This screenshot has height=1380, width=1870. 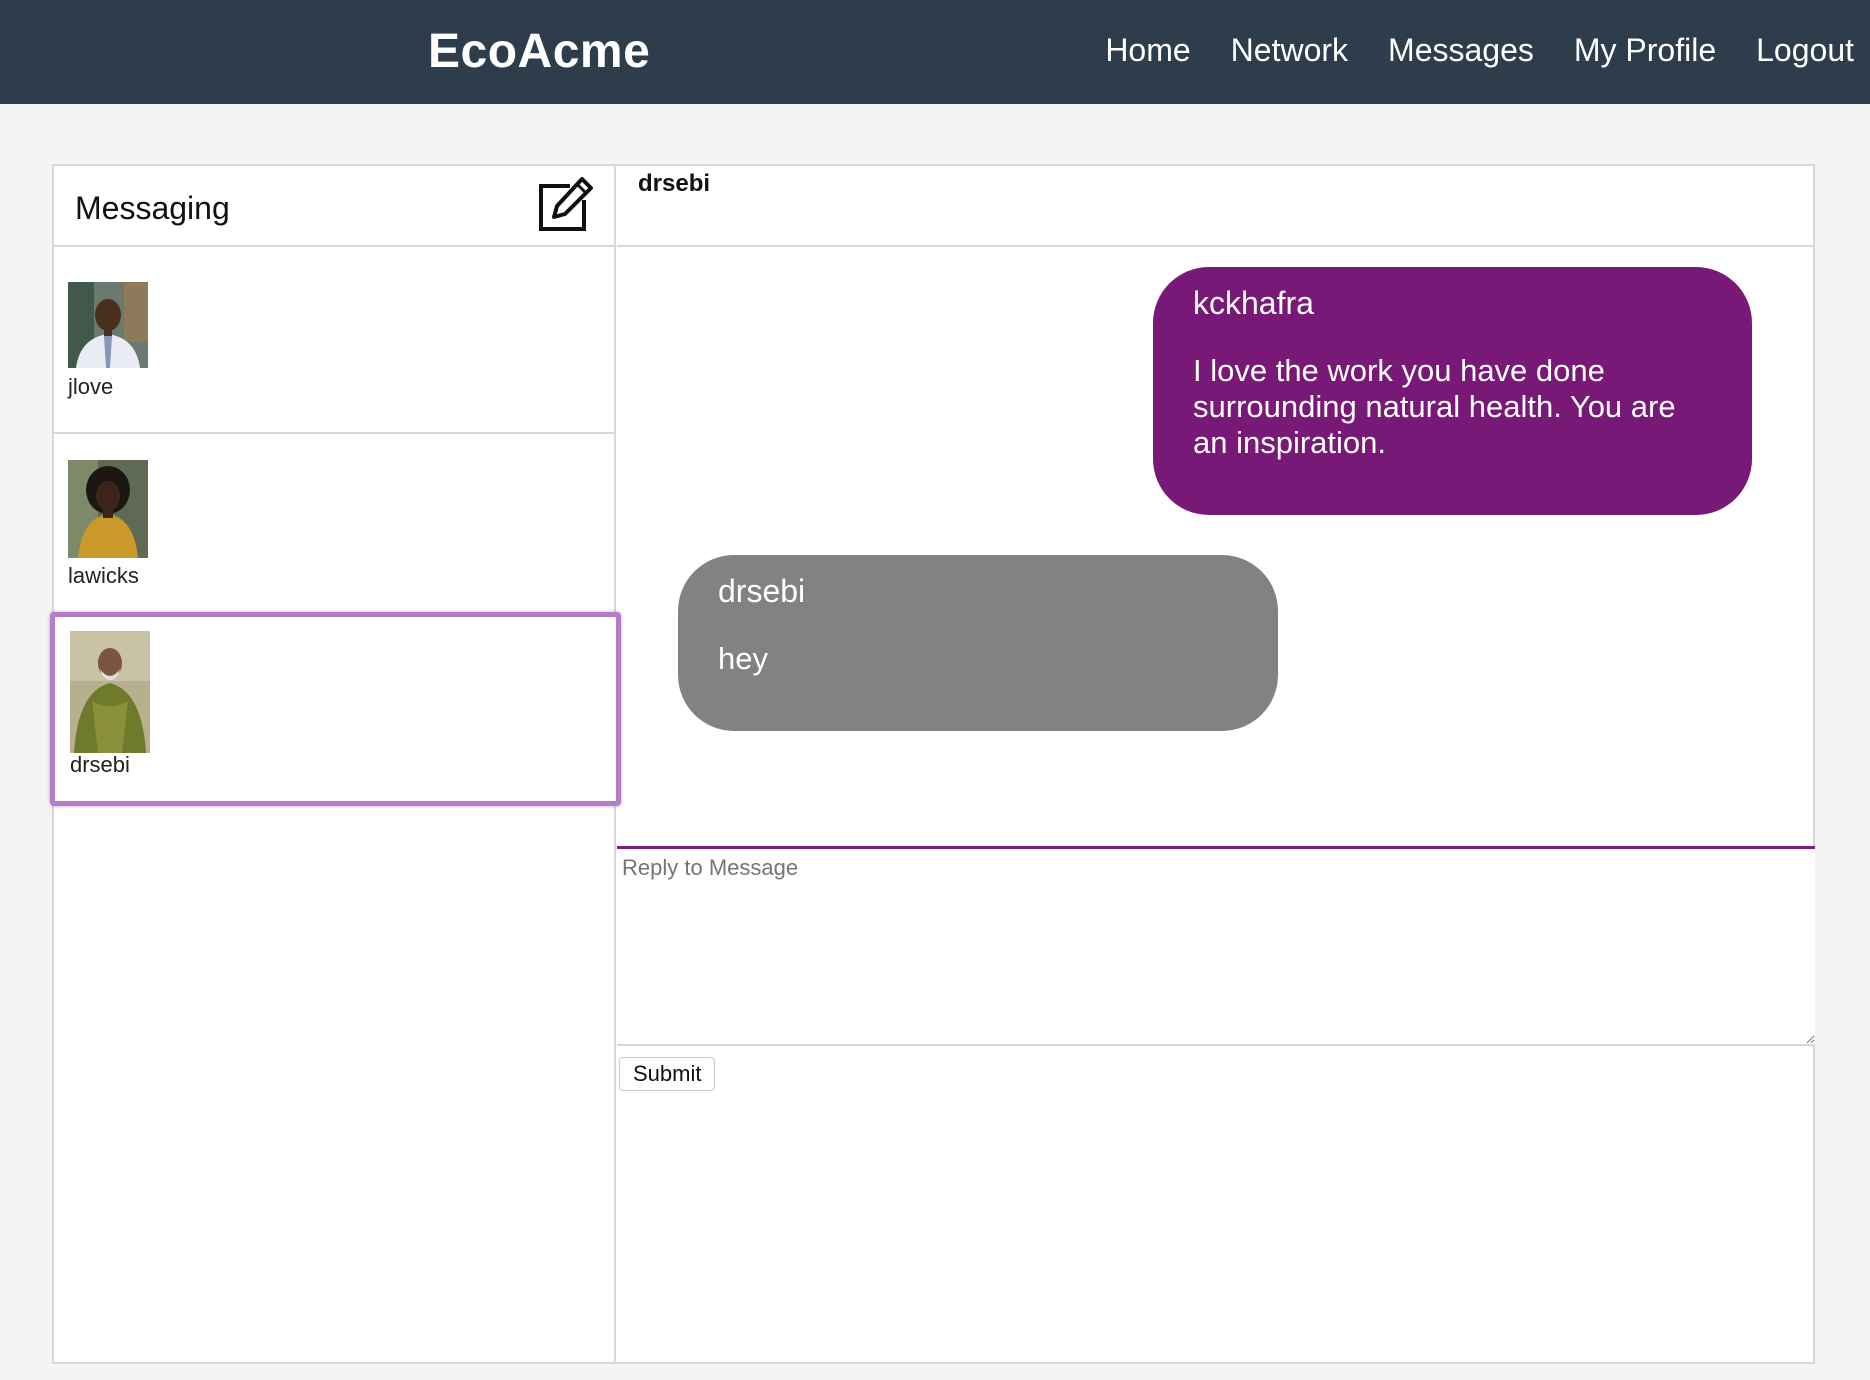 What do you see at coordinates (565, 205) in the screenshot?
I see `compose-edit-icon` at bounding box center [565, 205].